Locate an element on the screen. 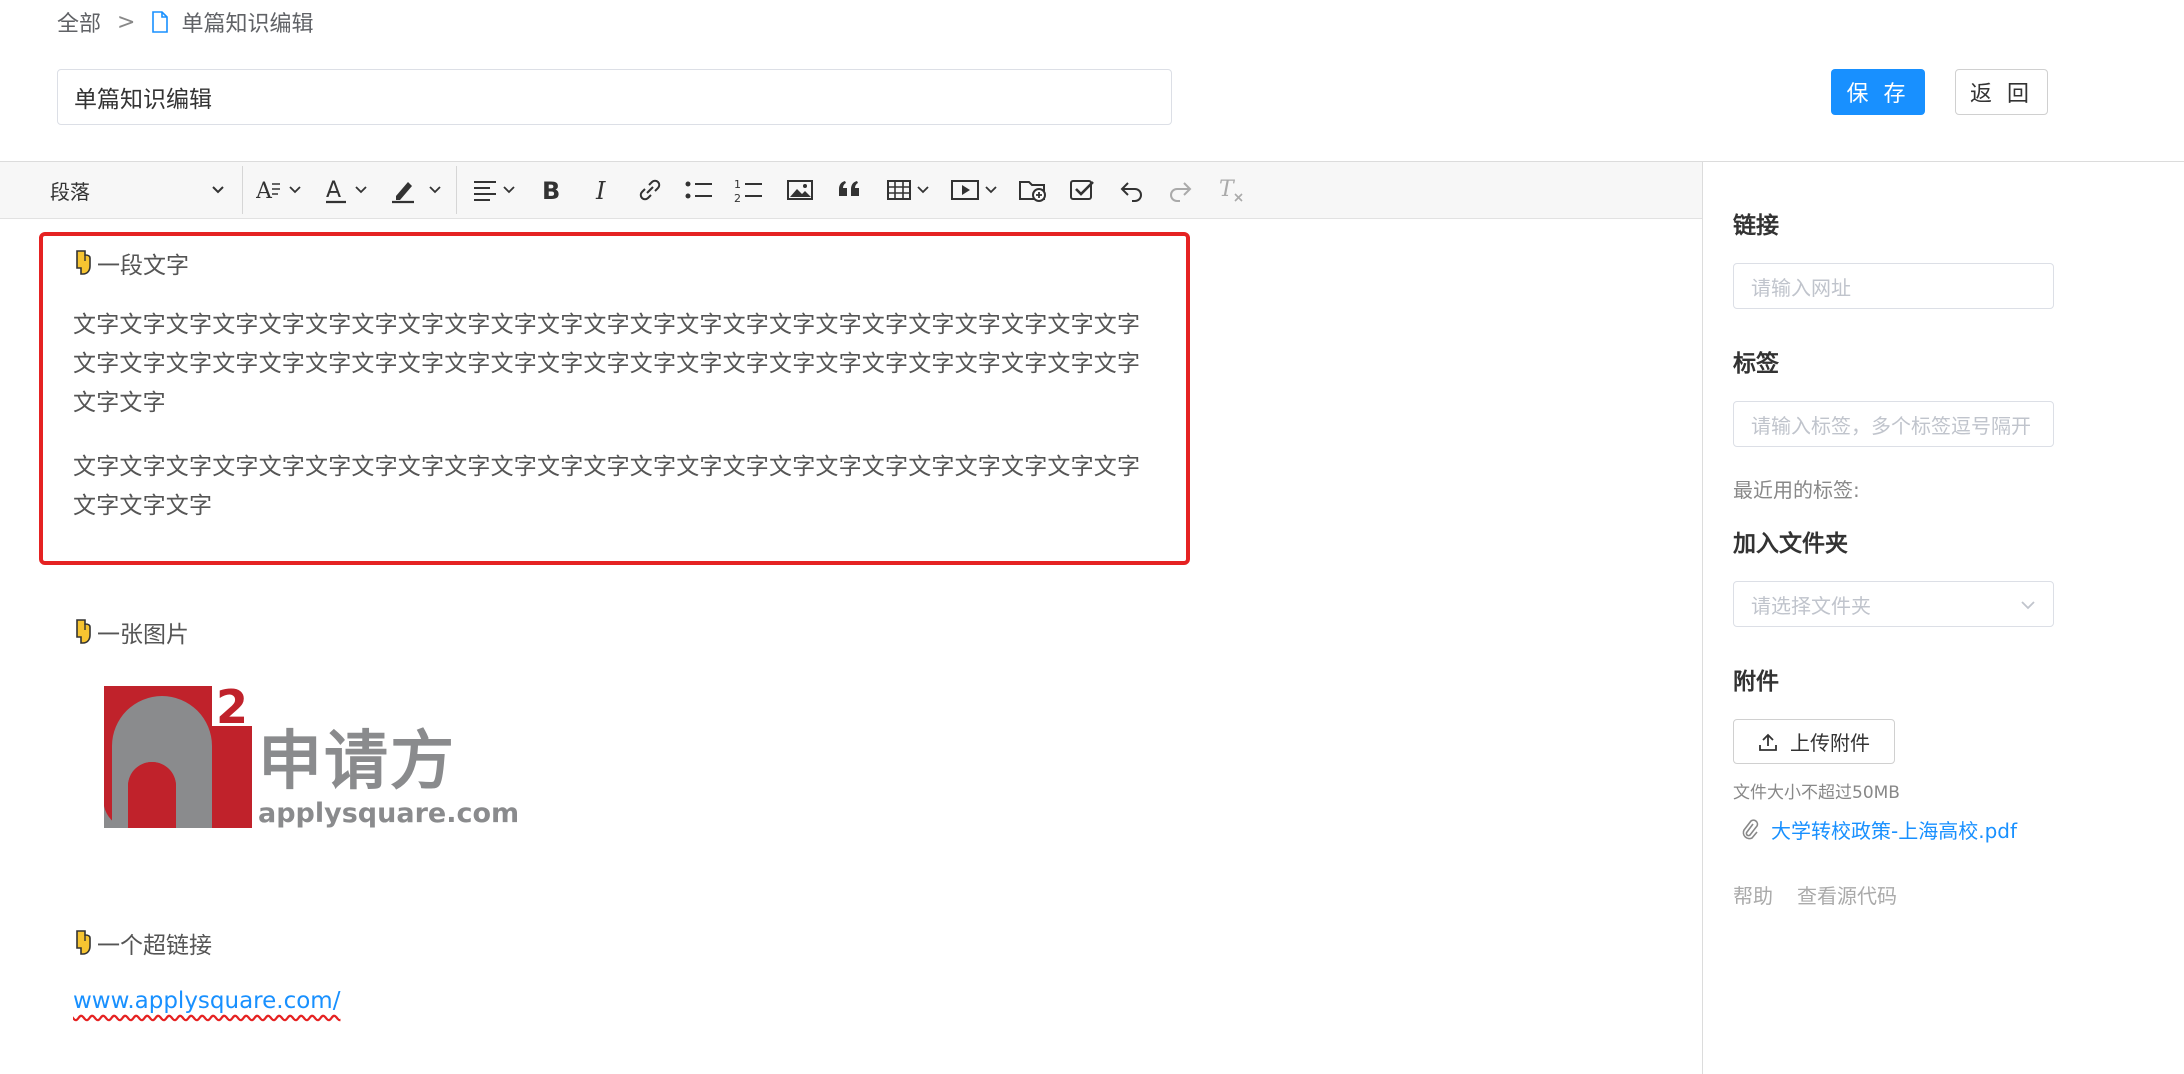  svg-text: B is located at coordinates (551, 190).